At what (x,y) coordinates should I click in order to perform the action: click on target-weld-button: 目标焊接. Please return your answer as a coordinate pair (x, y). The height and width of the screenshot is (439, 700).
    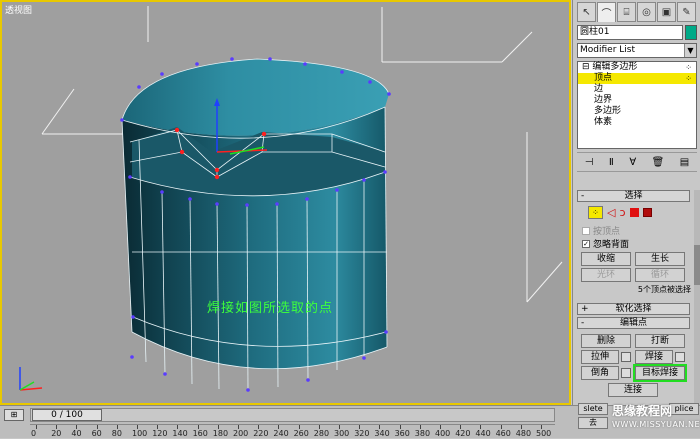
    Looking at the image, I should click on (660, 373).